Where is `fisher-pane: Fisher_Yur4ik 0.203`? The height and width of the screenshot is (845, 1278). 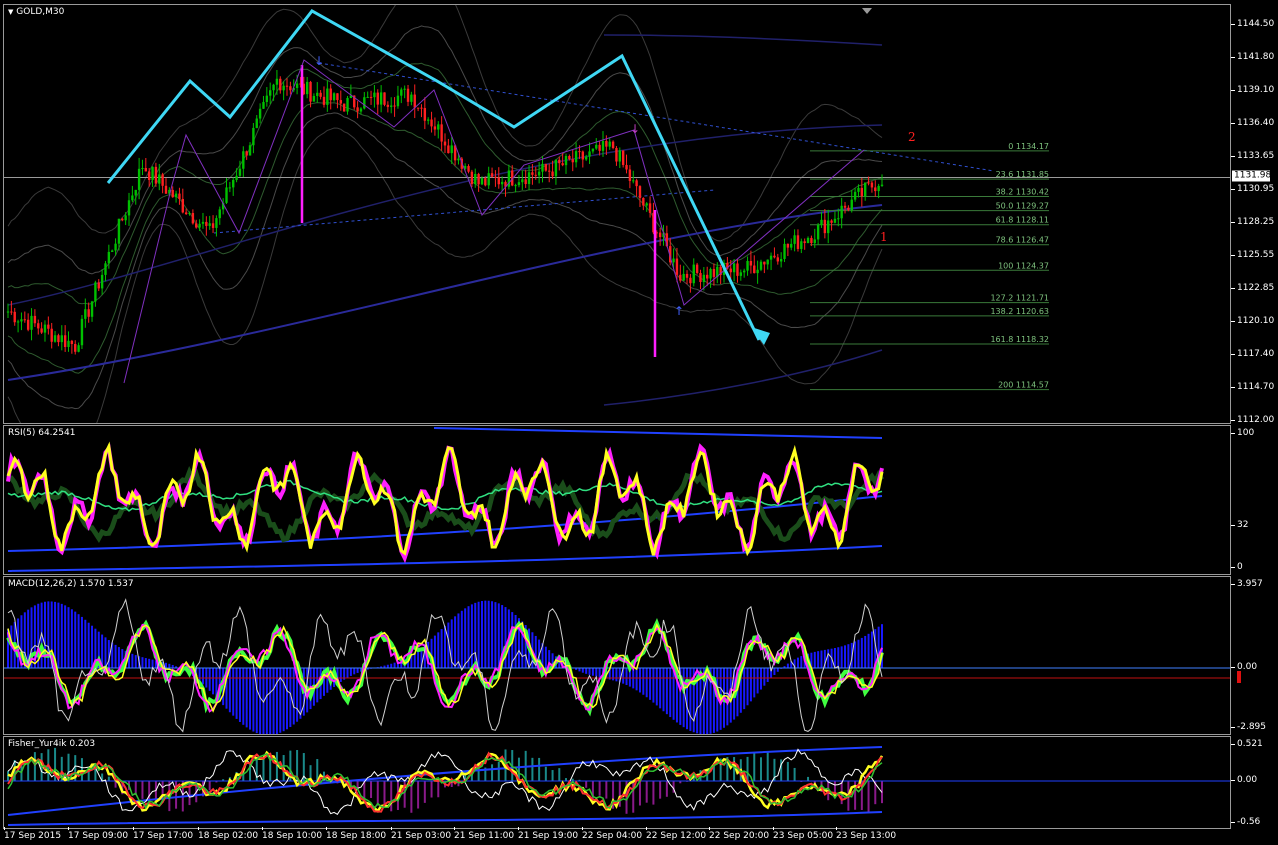
fisher-pane: Fisher_Yur4ik 0.203 is located at coordinates (617, 782).